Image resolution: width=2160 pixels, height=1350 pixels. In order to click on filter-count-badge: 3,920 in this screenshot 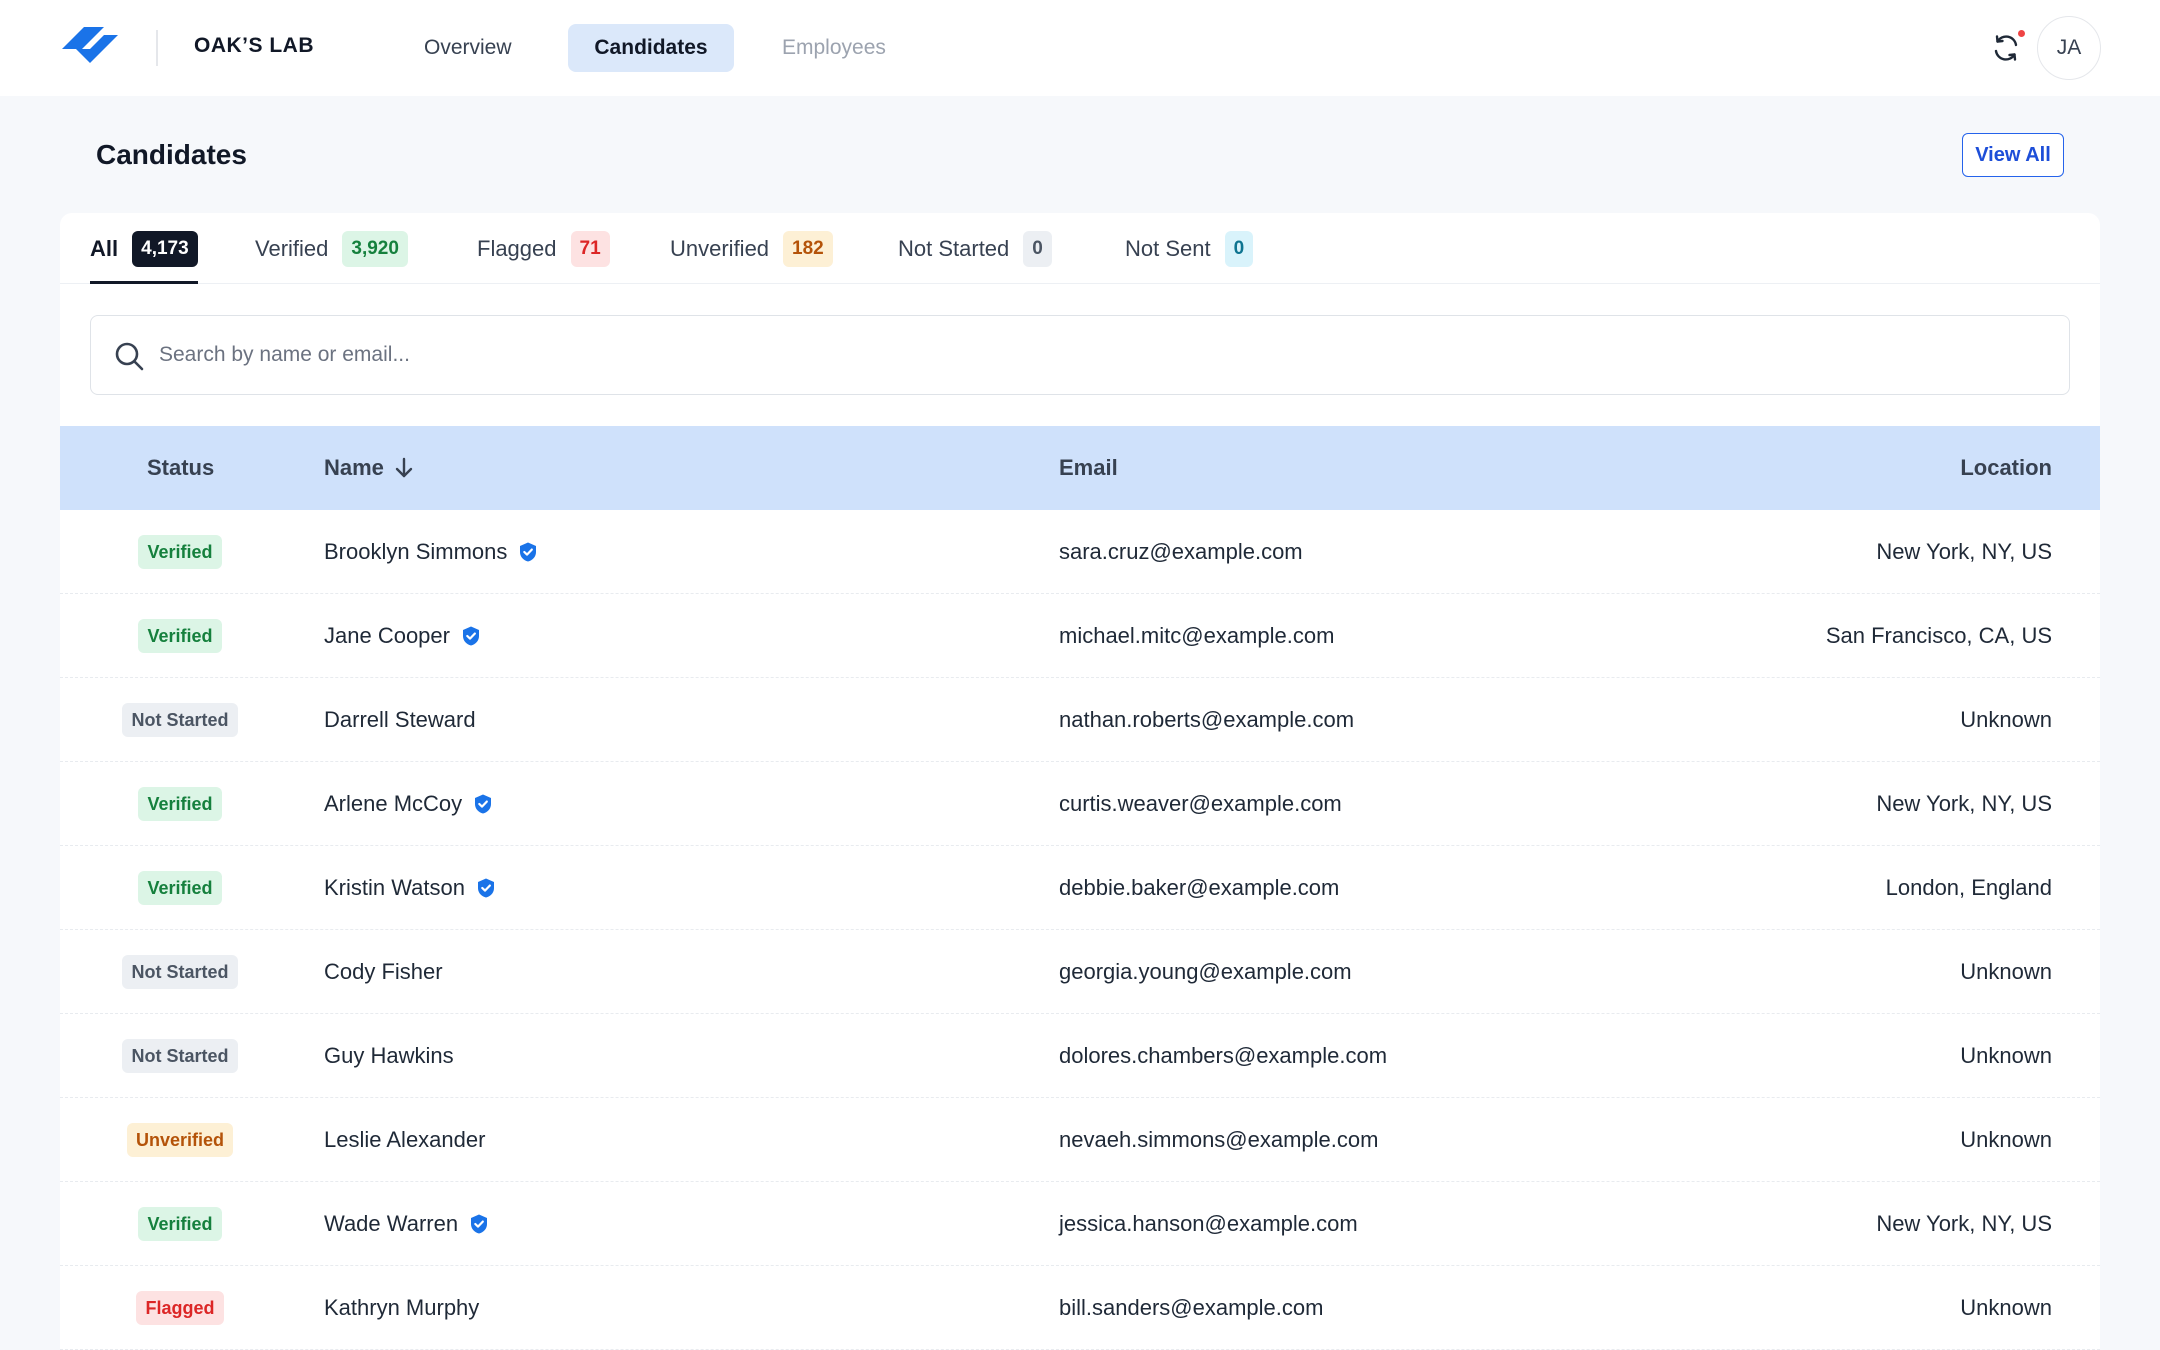, I will do `click(375, 249)`.